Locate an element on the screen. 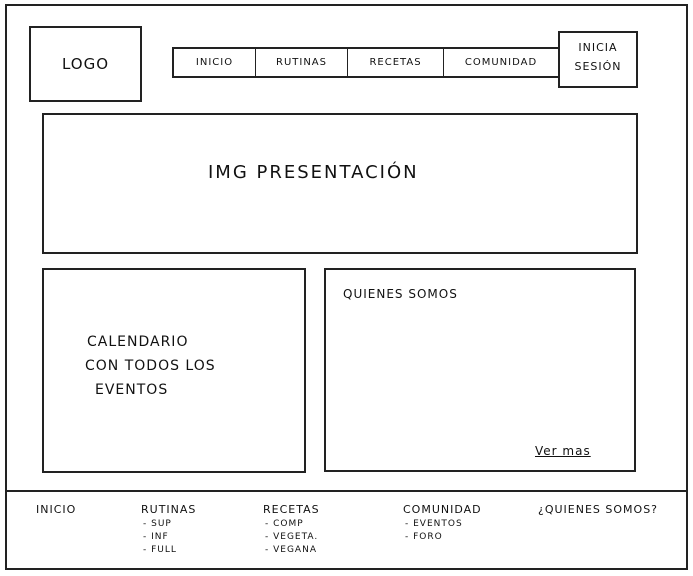 This screenshot has height=576, width=693. footer-link-recetas-comp: - COMP is located at coordinates (291, 524).